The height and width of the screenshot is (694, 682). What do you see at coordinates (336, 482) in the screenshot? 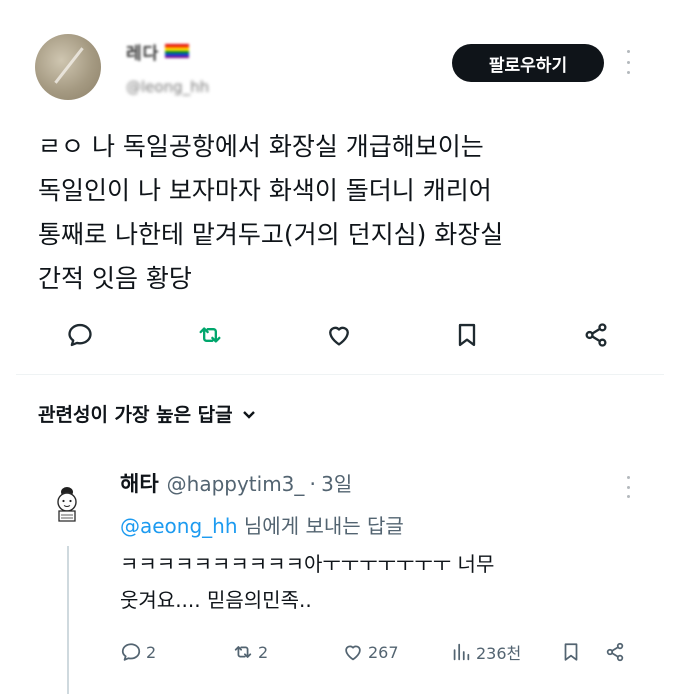
I see `reply-timestamp: 3일` at bounding box center [336, 482].